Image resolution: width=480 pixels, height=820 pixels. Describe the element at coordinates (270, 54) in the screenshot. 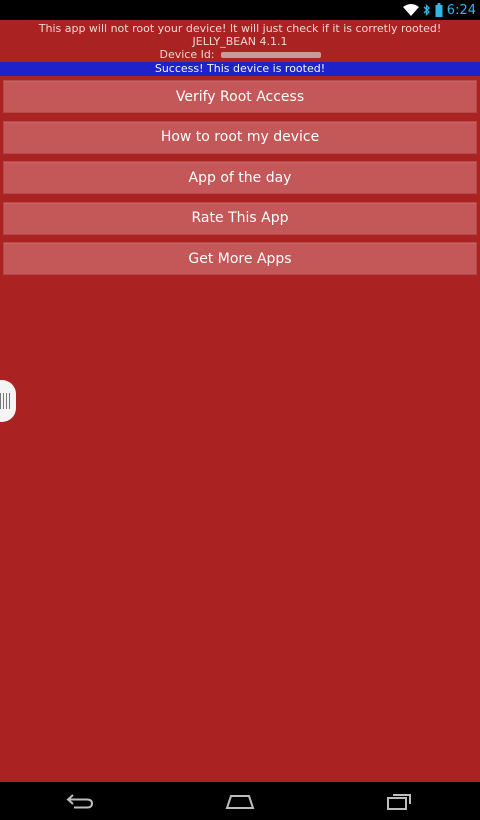

I see `device-id-redacted` at that location.